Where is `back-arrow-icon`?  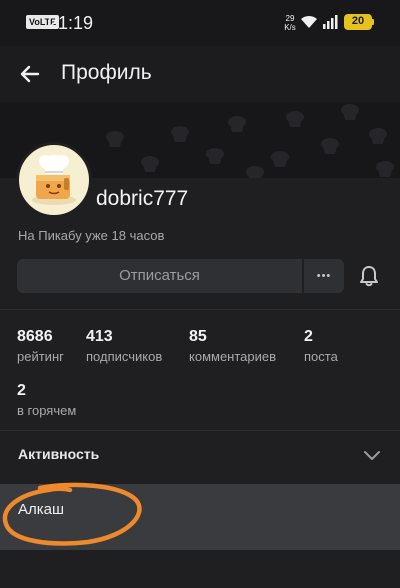 back-arrow-icon is located at coordinates (30, 74).